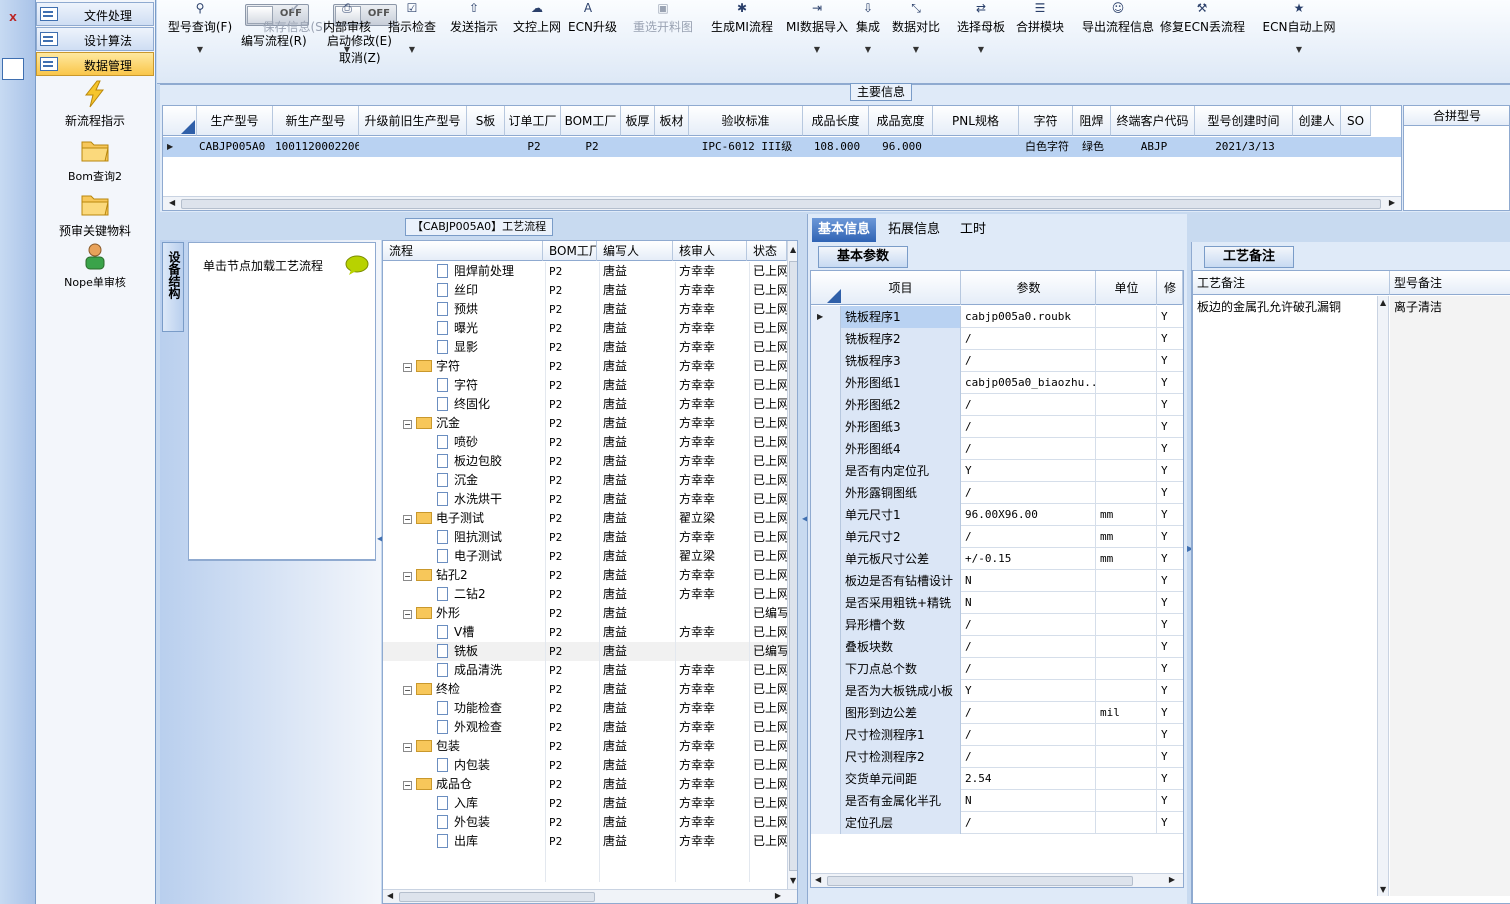 The height and width of the screenshot is (904, 1510). I want to click on param-row: 是否为大板铣成小板 Y Y, so click(997, 691).